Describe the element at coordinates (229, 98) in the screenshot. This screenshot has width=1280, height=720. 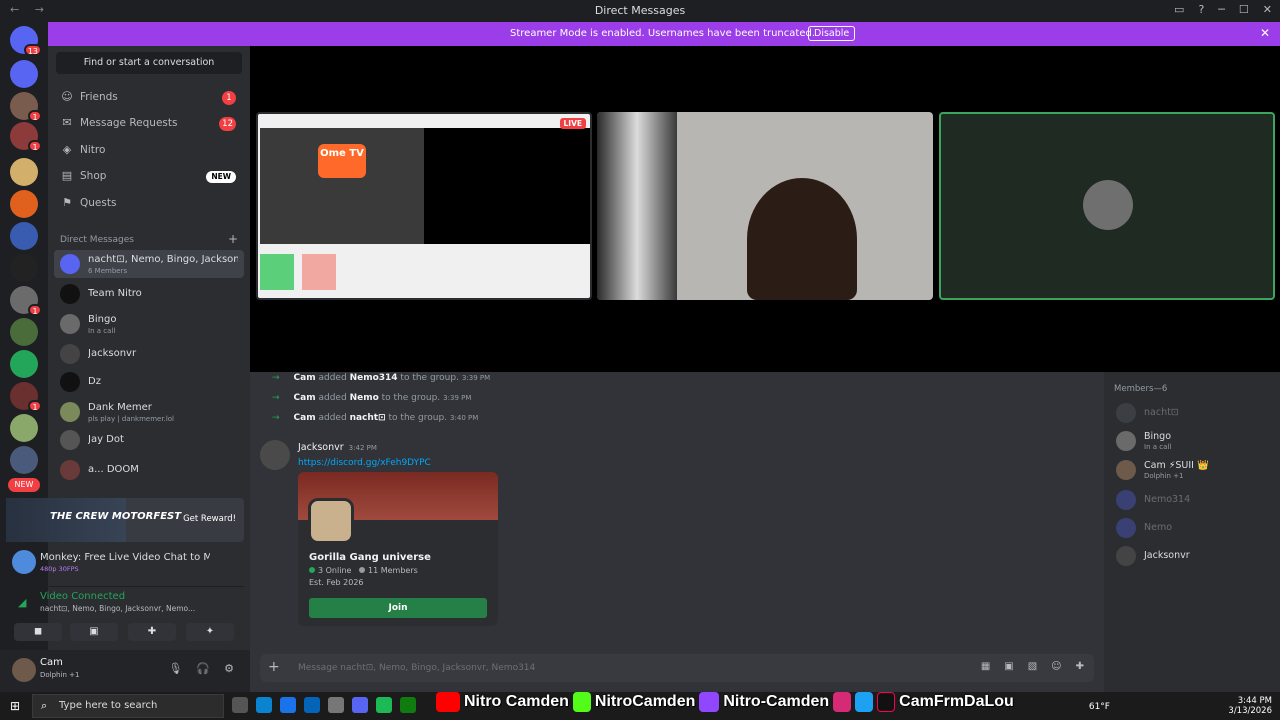
I see `friends-count-badge: 1` at that location.